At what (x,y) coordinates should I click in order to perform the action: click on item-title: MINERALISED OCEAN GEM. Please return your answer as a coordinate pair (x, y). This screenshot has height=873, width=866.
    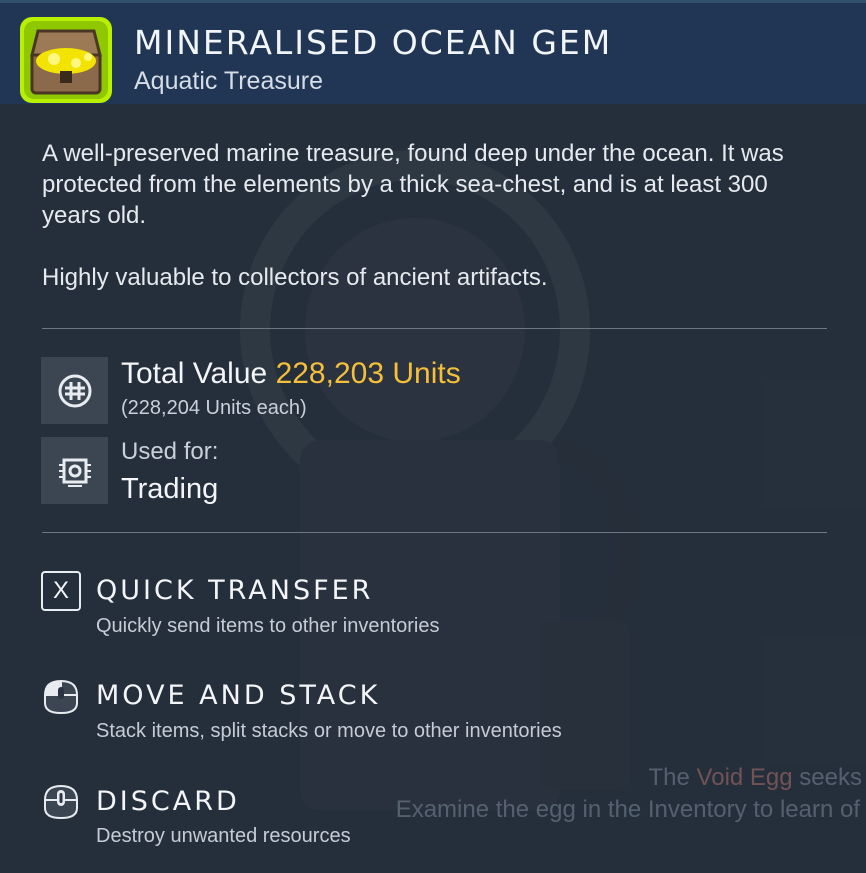
    Looking at the image, I should click on (373, 42).